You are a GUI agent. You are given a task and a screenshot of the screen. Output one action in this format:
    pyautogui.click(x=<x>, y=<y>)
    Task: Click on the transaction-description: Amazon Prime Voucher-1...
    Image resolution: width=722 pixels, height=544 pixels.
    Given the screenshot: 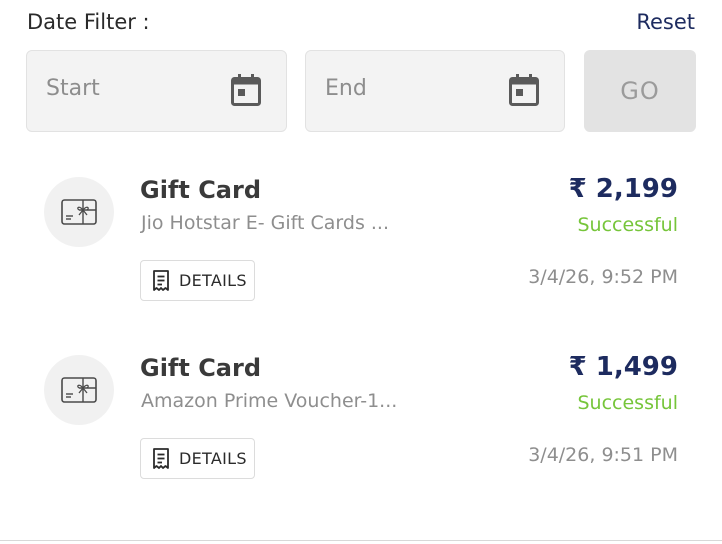 What is the action you would take?
    pyautogui.click(x=269, y=401)
    